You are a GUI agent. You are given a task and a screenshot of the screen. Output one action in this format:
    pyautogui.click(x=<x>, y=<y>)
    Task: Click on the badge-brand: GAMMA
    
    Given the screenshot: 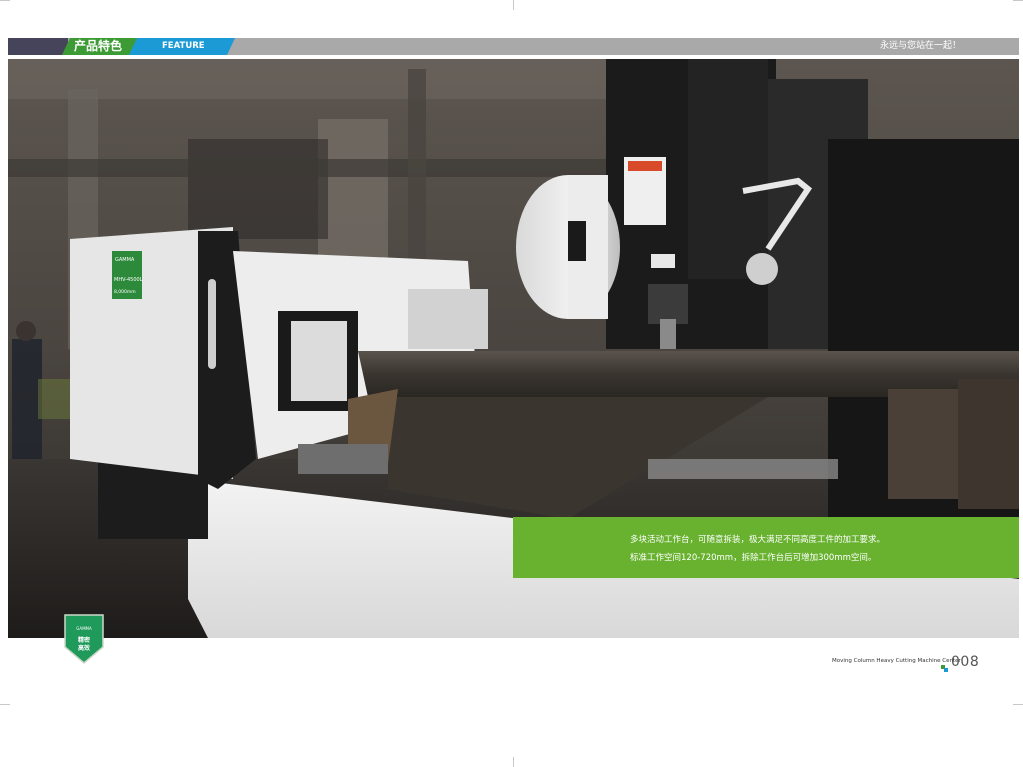 What is the action you would take?
    pyautogui.click(x=84, y=628)
    